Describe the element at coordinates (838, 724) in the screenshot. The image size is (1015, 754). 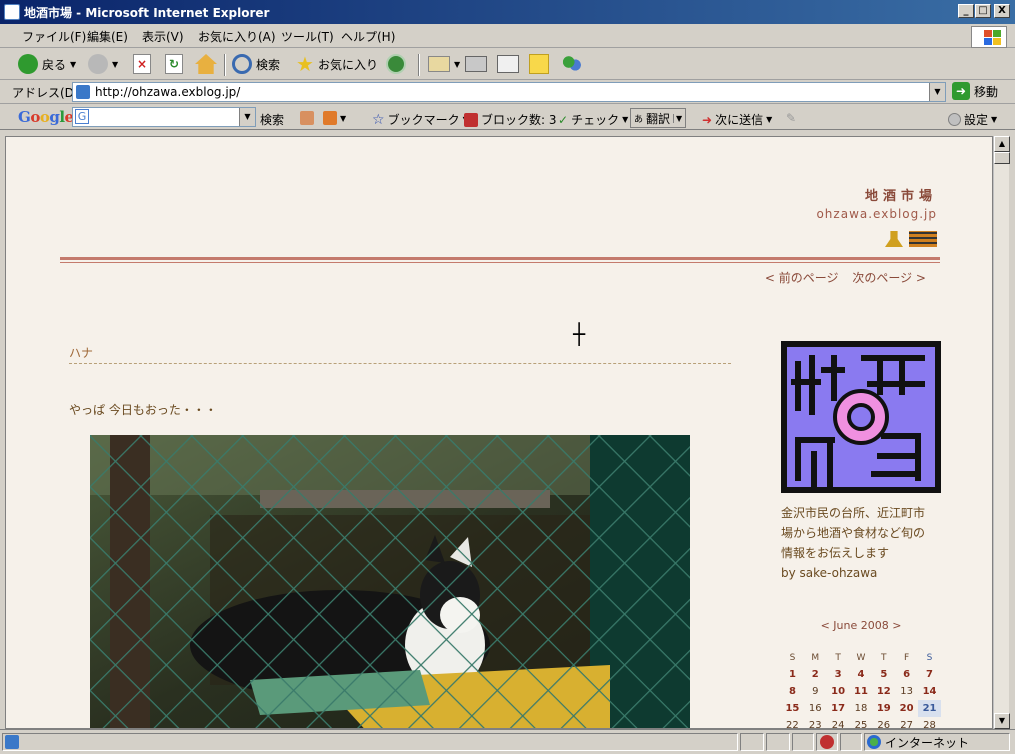
I see `calendar-day: 24` at that location.